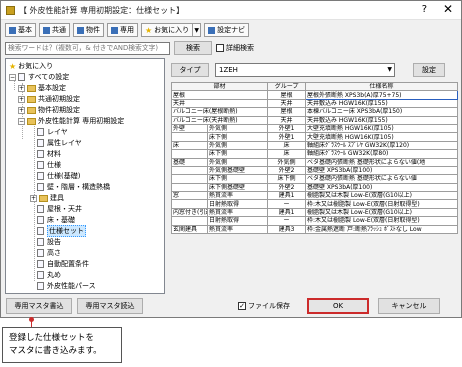  I want to click on table-row: 床下側基礎壁 外壁2 基礎壁 XPS3bA(厚100), so click(315, 187).